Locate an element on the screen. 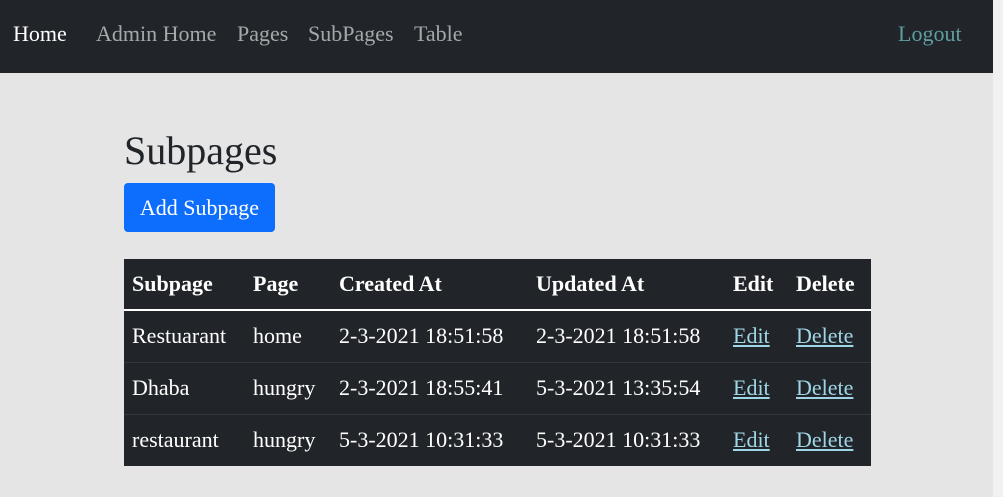 The height and width of the screenshot is (497, 1003). nav-admin-home-link: Admin Home is located at coordinates (156, 34).